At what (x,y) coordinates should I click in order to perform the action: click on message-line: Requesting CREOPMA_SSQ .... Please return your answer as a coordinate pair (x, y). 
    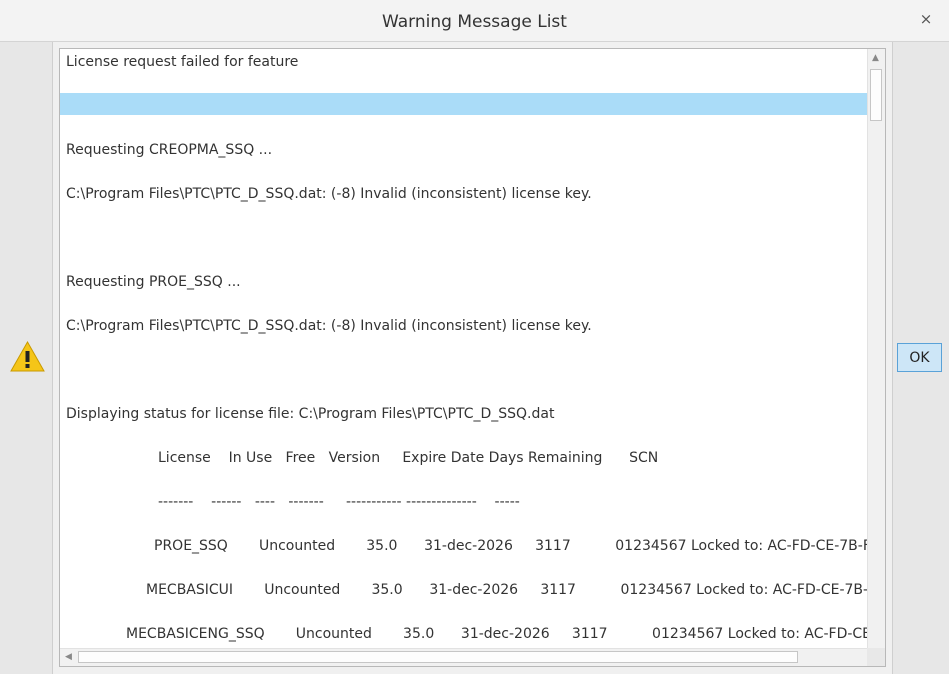
    Looking at the image, I should click on (169, 150).